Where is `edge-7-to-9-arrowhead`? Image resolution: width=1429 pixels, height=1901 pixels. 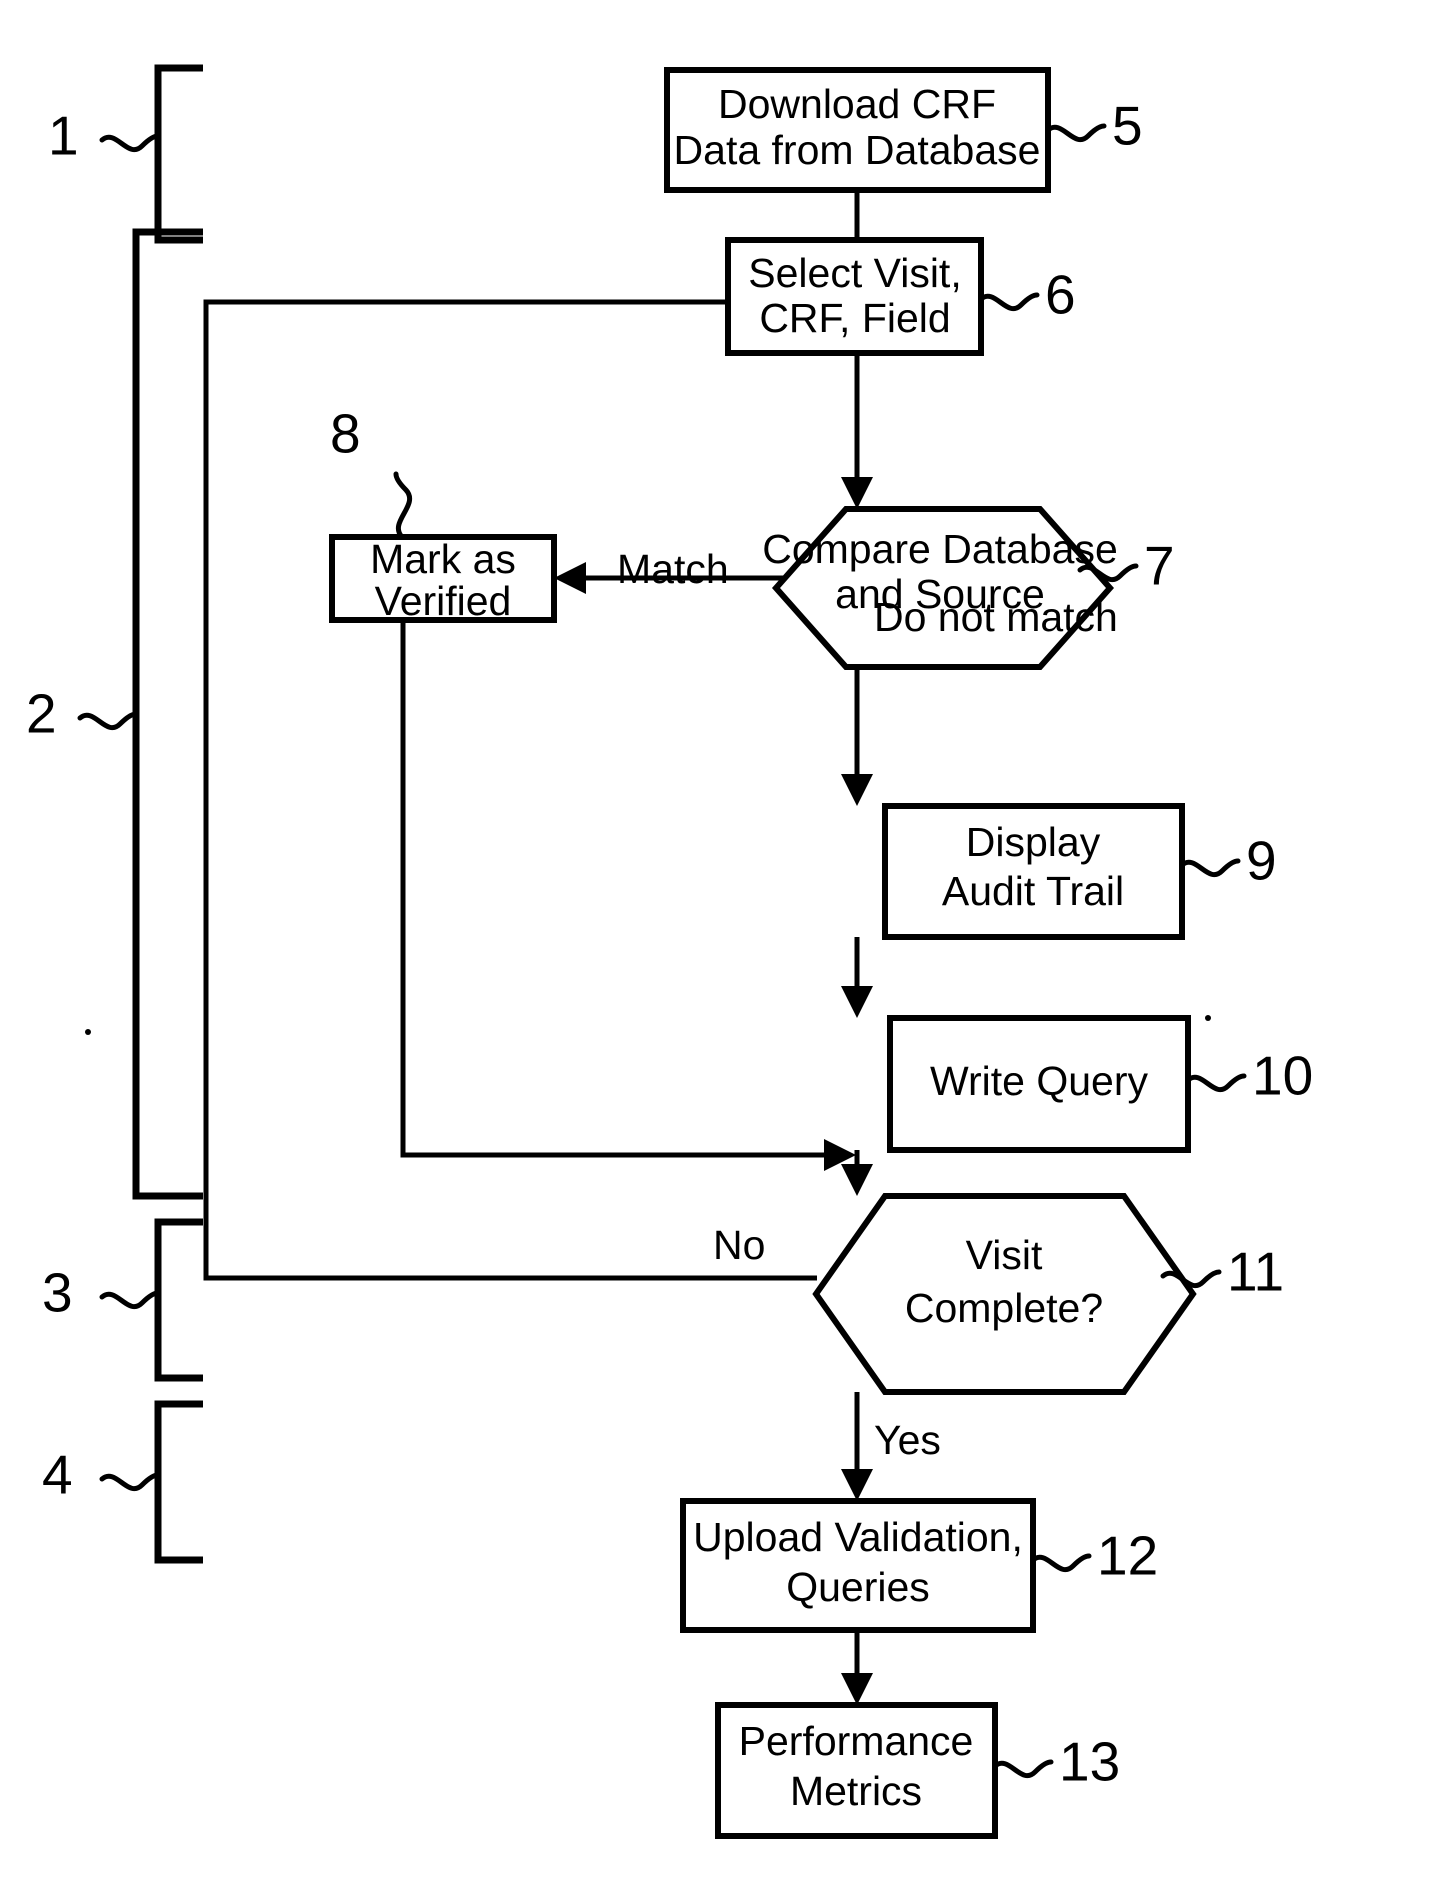 edge-7-to-9-arrowhead is located at coordinates (857, 790).